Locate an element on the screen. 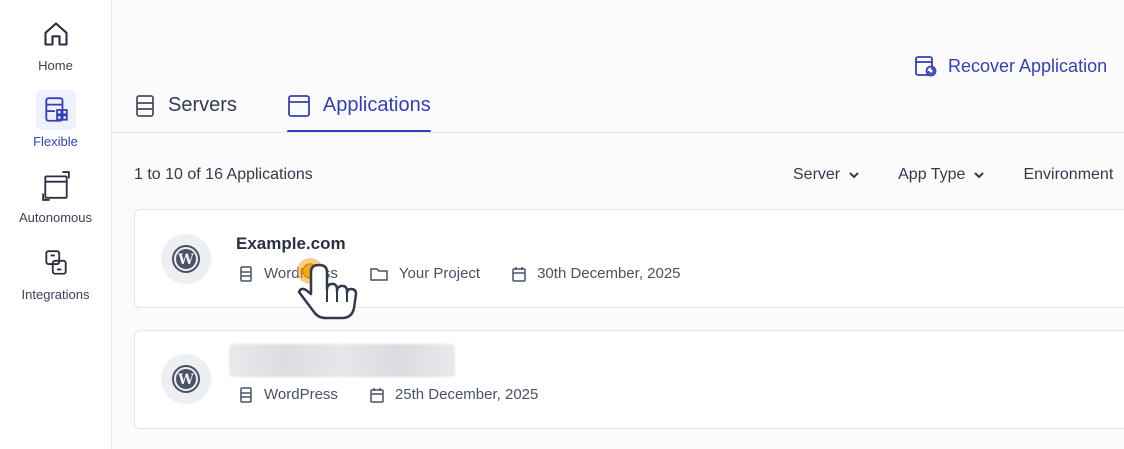 The image size is (1124, 449). filter-server: Server is located at coordinates (826, 175).